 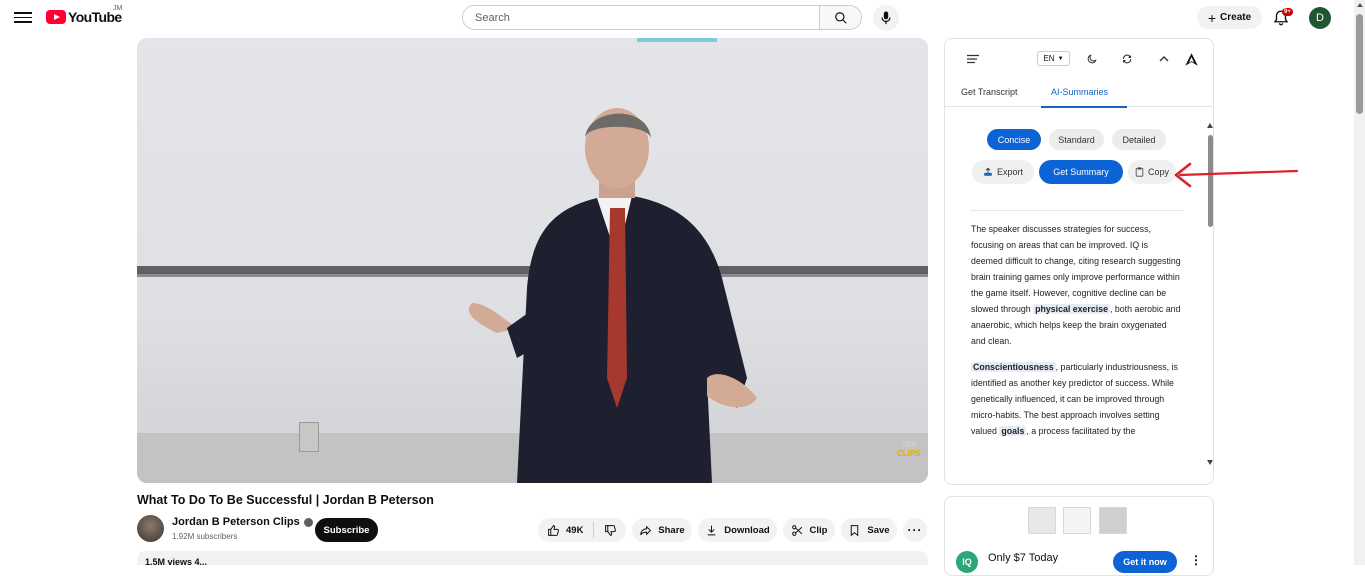 What do you see at coordinates (1049, 58) in the screenshot?
I see `language-value: EN` at bounding box center [1049, 58].